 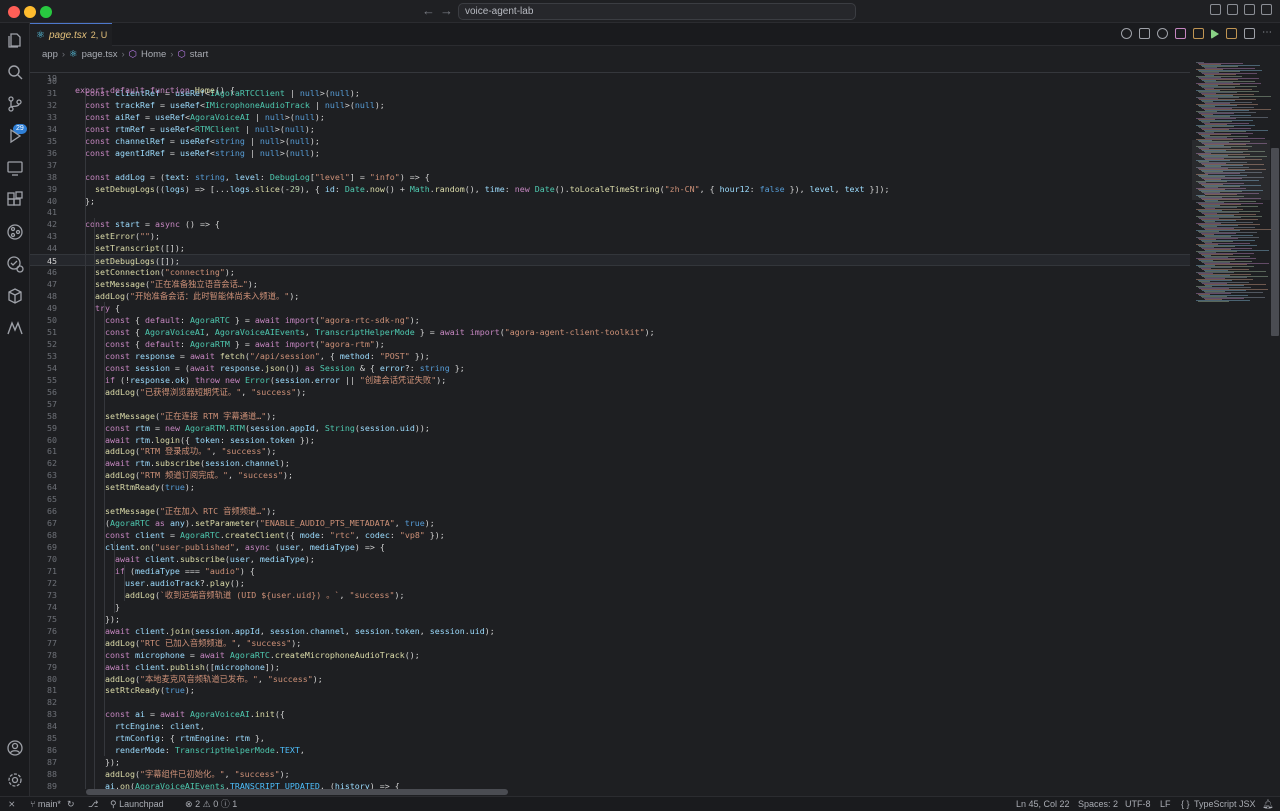 What do you see at coordinates (610, 499) in the screenshot?
I see `code-line: 65` at bounding box center [610, 499].